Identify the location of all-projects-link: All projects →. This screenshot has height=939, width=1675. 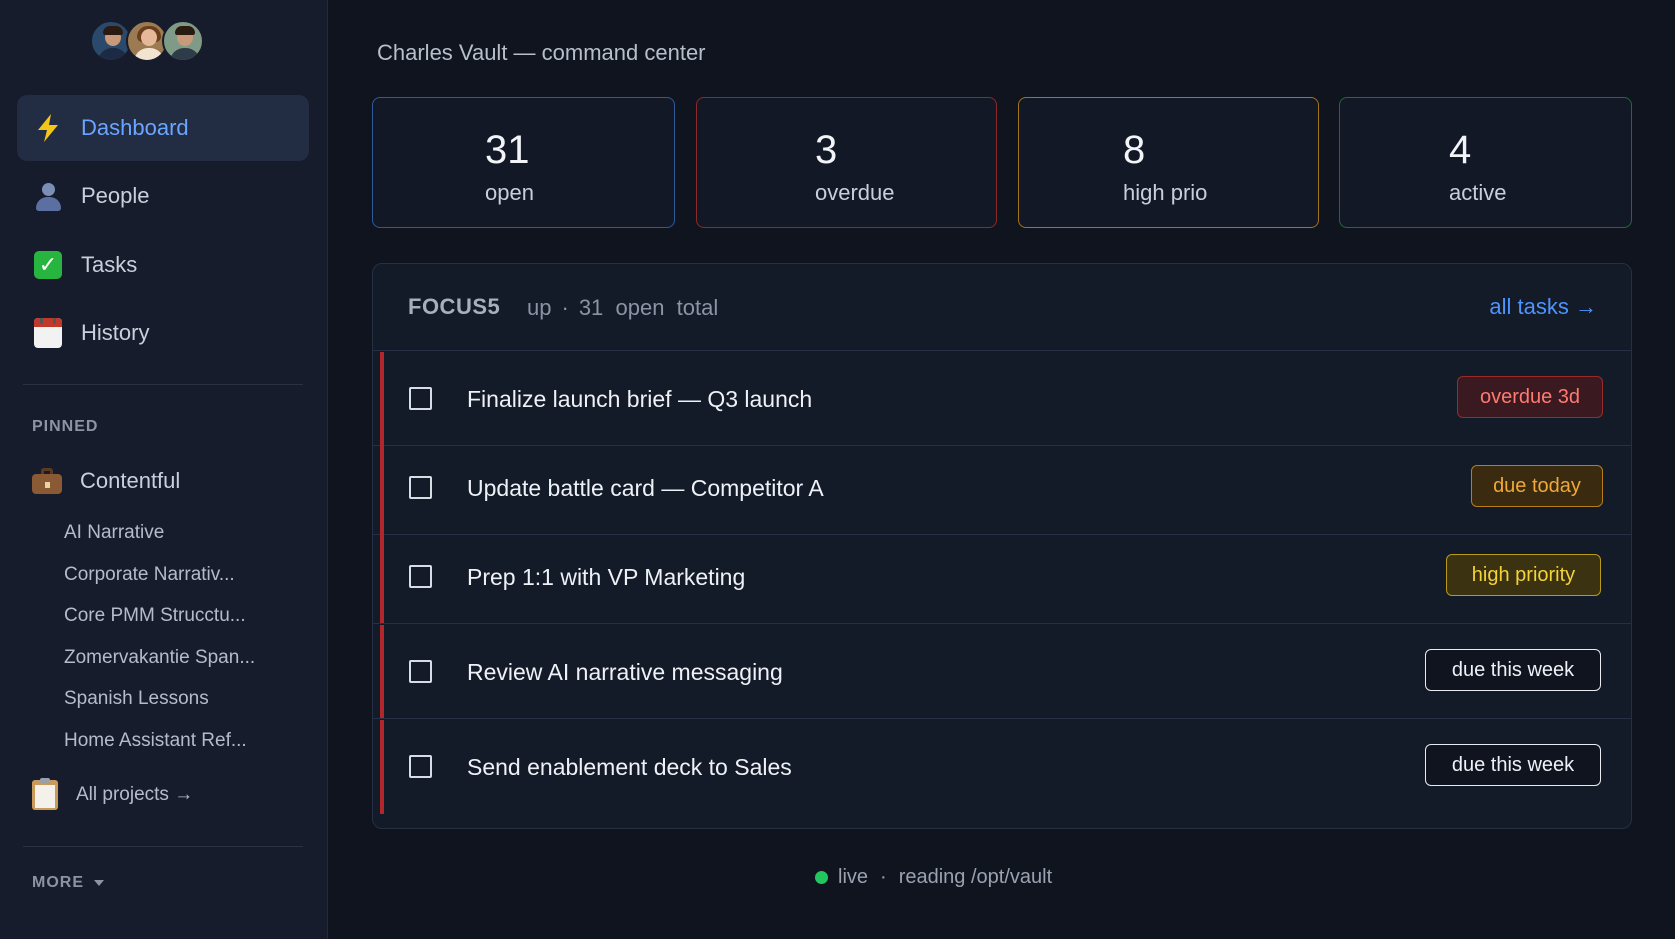
(113, 794).